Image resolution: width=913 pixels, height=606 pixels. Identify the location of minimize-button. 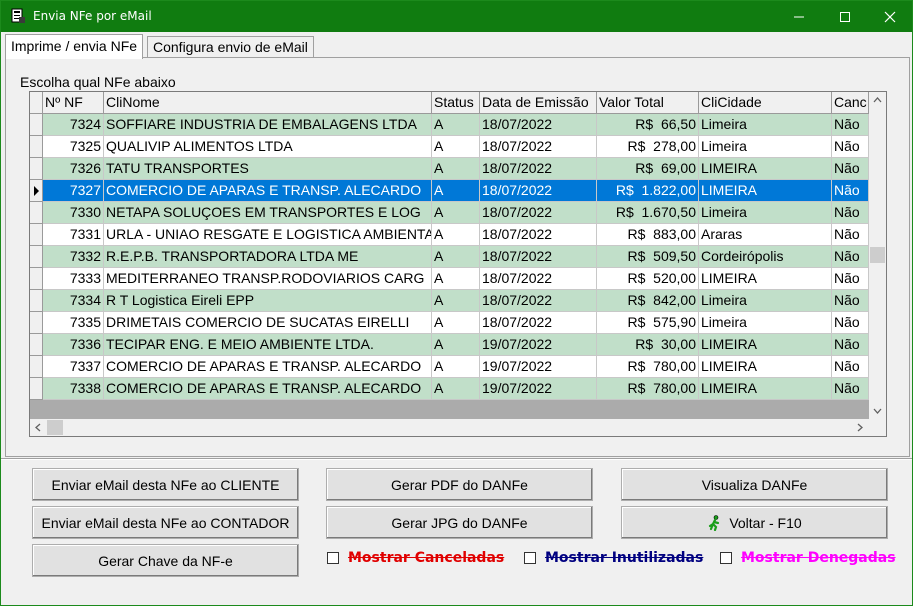
(799, 16).